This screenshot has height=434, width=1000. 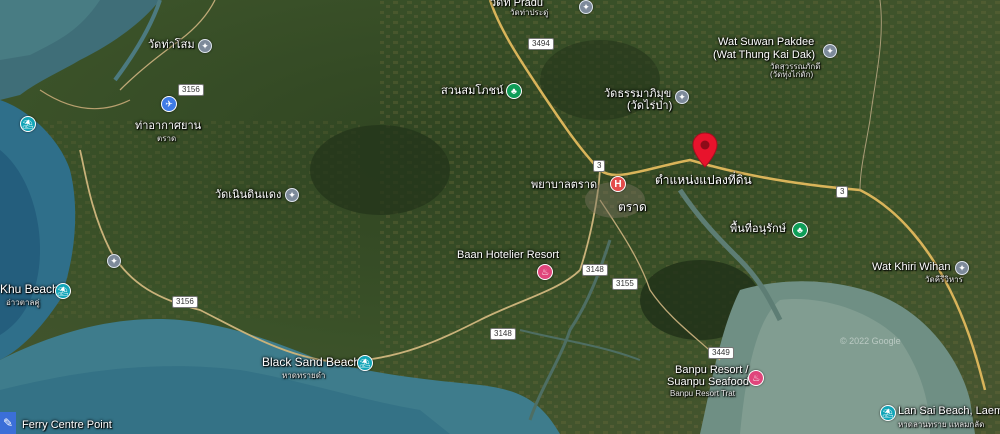 I want to click on label-wat-suwan-th2: (วัดทุ่งไก่ดัก), so click(x=792, y=74).